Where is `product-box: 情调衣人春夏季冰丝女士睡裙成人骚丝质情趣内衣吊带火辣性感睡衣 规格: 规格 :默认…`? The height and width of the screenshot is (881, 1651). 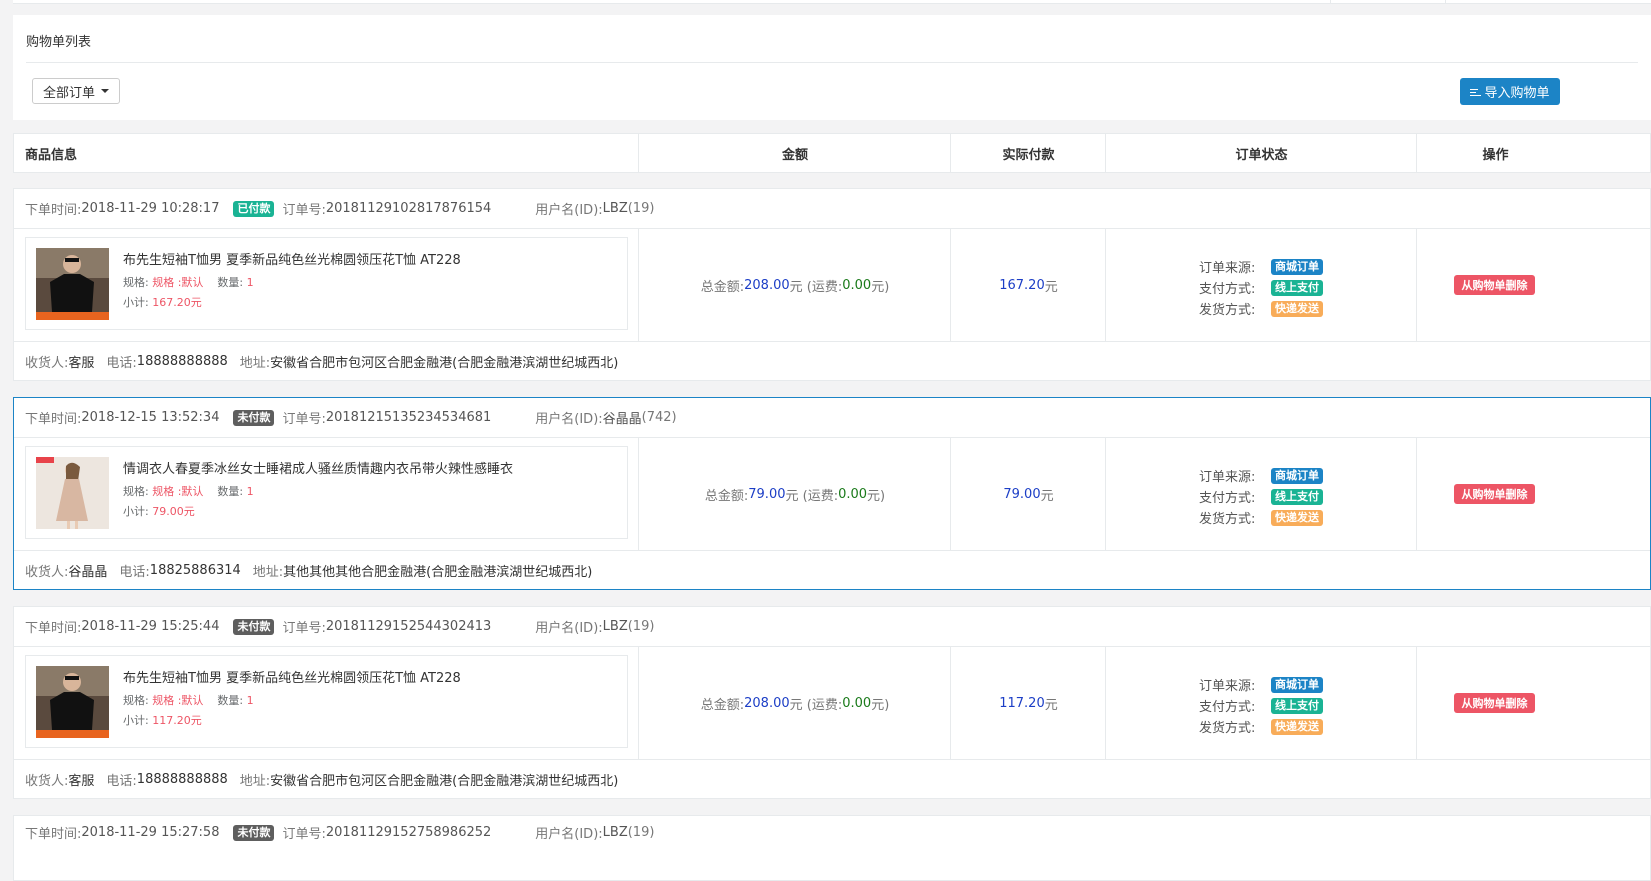 product-box: 情调衣人春夏季冰丝女士睡裙成人骚丝质情趣内衣吊带火辣性感睡衣 规格: 规格 :默认… is located at coordinates (326, 492).